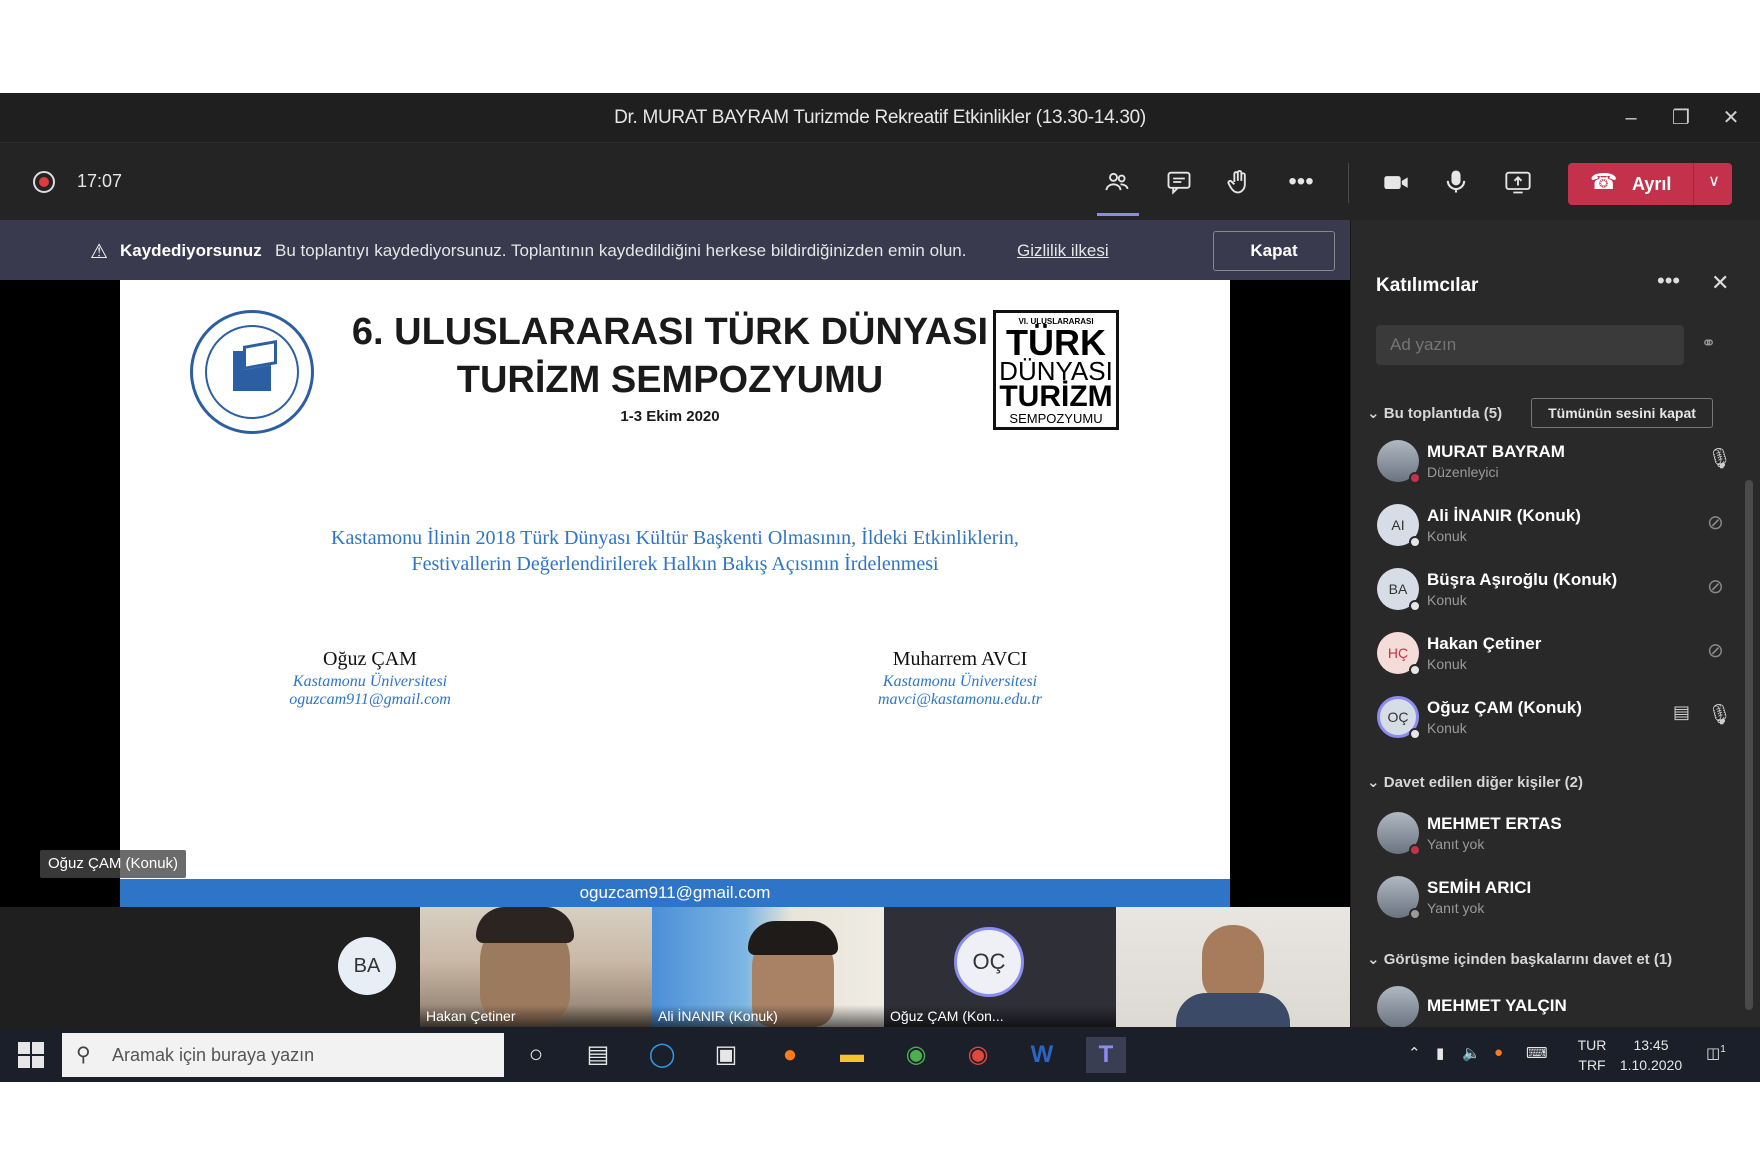 The width and height of the screenshot is (1760, 1175). Describe the element at coordinates (880, 181) in the screenshot. I see `meeting-toolbar: 17:07 ••• ☎ Ayrıl ∨` at that location.